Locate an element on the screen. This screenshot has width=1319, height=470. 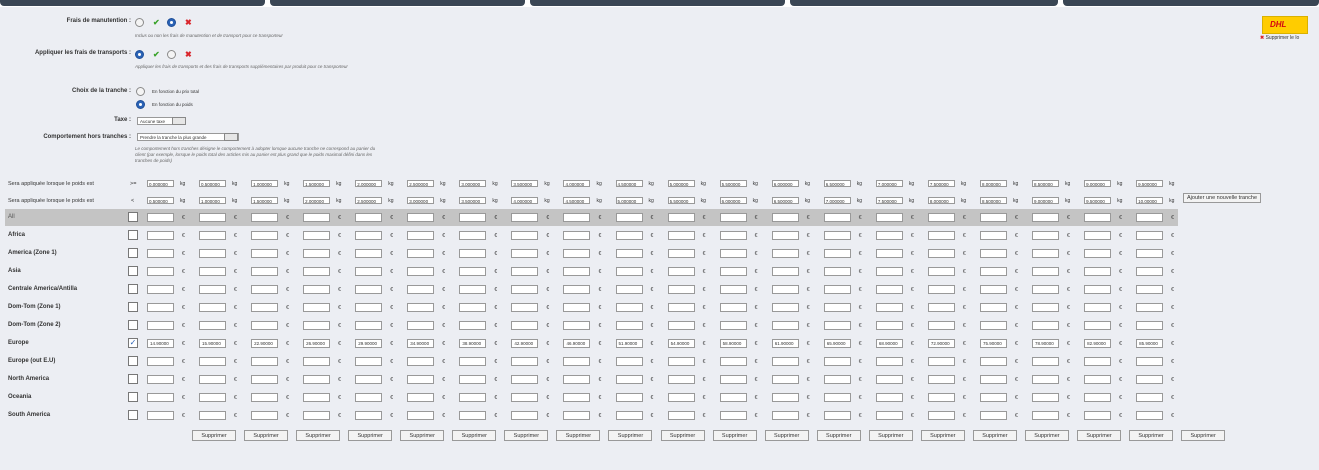
weight-to-input: 1.000000 is located at coordinates (213, 200).